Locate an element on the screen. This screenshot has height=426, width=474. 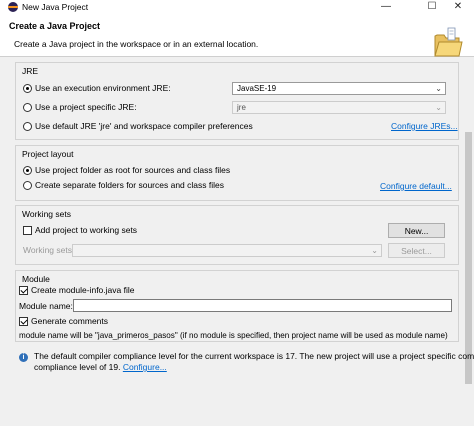
page-title: Create a Java Project is located at coordinates (55, 26).